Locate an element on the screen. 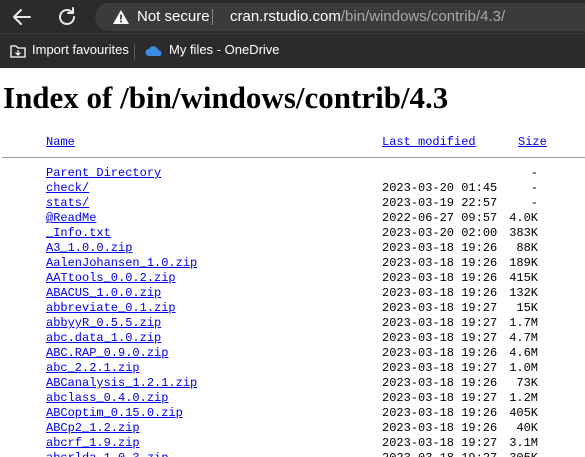 Image resolution: width=585 pixels, height=457 pixels. table-row: abbyyR_0.5.5.zip 2023-03-18 19:27 1.7M is located at coordinates (292, 323).